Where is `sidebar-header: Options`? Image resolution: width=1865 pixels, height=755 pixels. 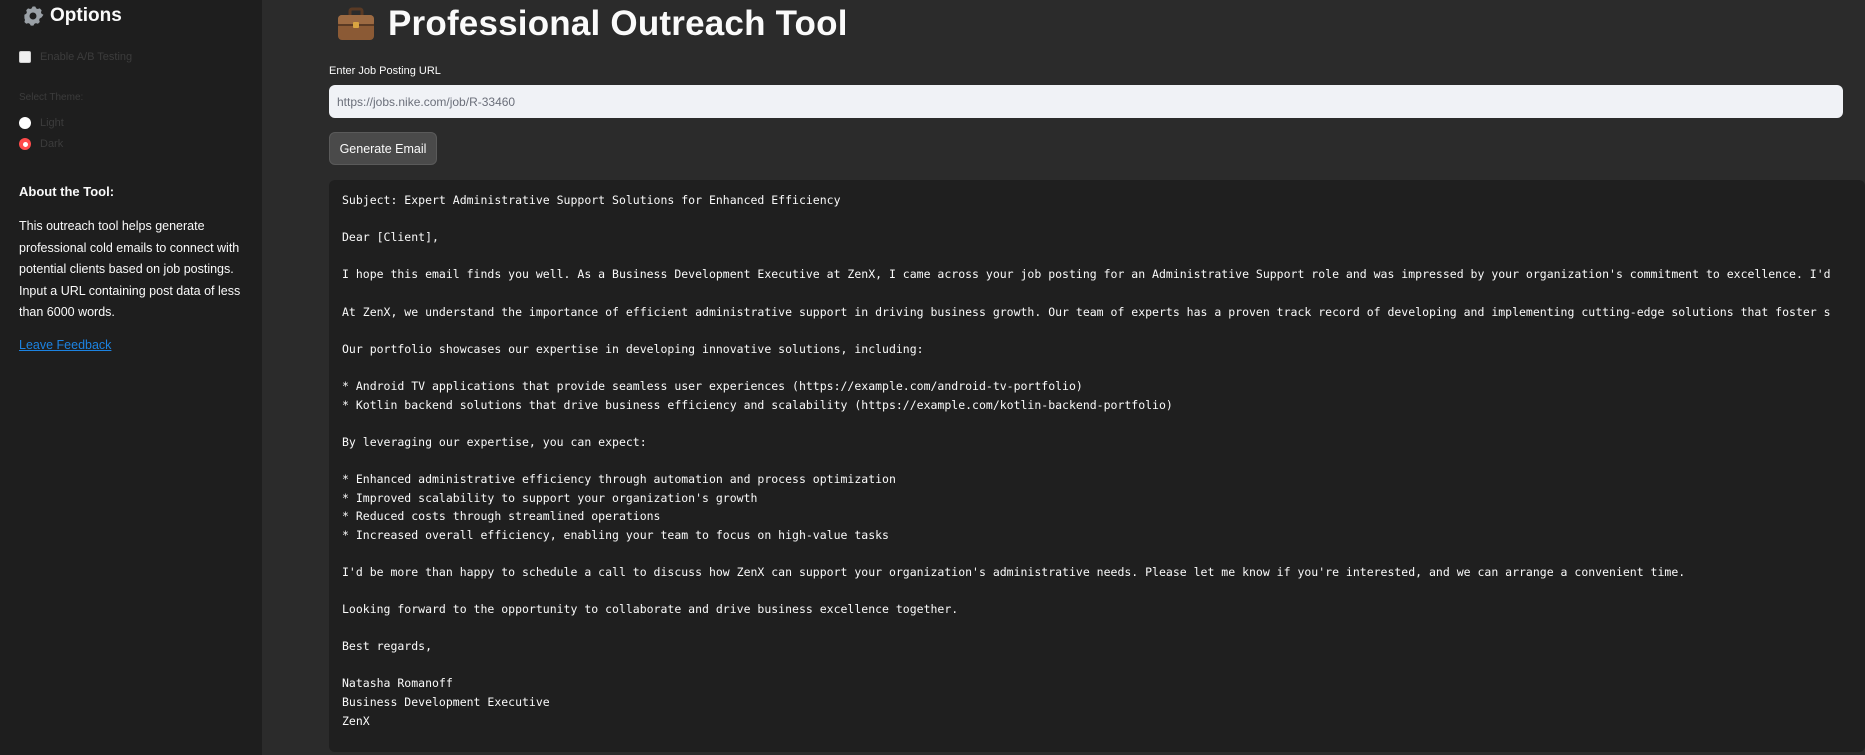 sidebar-header: Options is located at coordinates (72, 16).